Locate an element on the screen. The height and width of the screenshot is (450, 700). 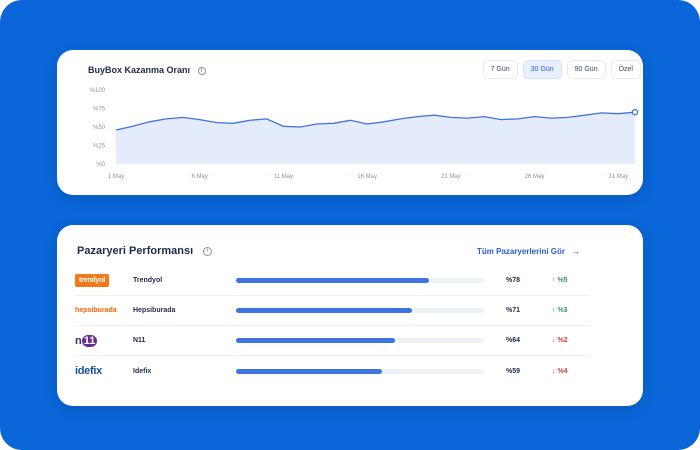
perf-title: Pazaryeri Performansı i is located at coordinates (145, 251).